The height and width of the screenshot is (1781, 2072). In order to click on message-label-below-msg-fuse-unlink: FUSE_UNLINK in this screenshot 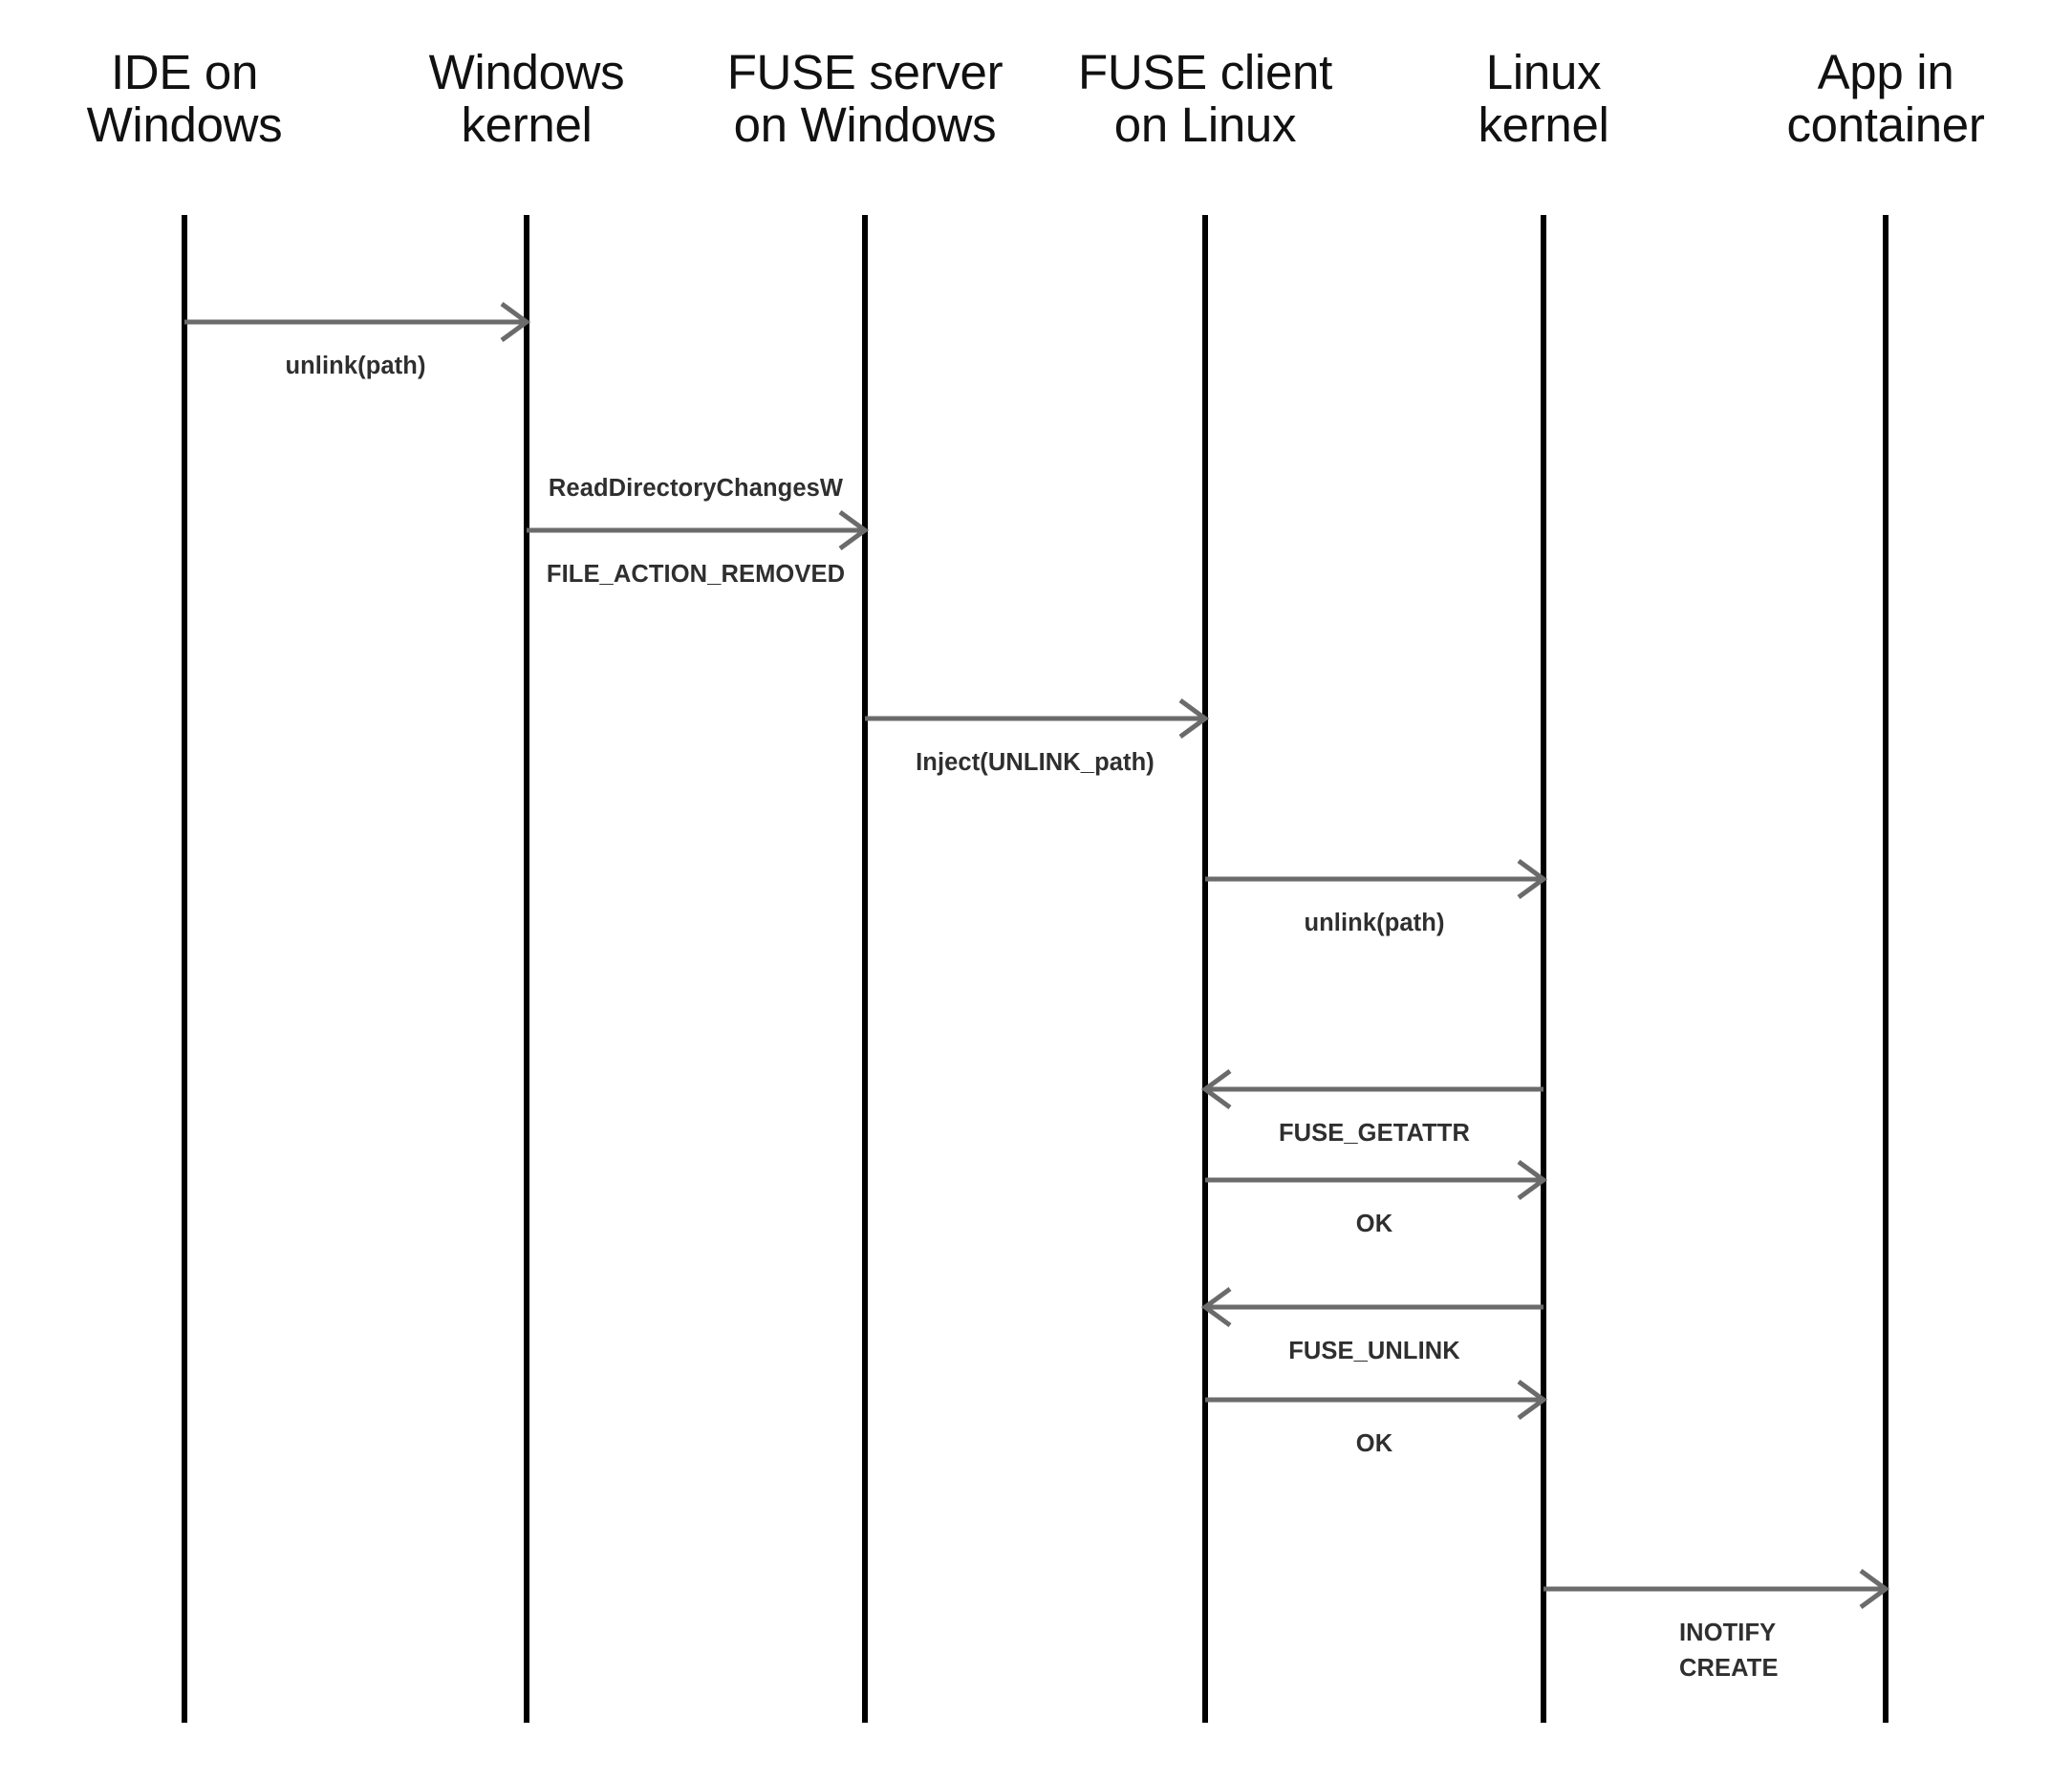, I will do `click(1374, 1351)`.